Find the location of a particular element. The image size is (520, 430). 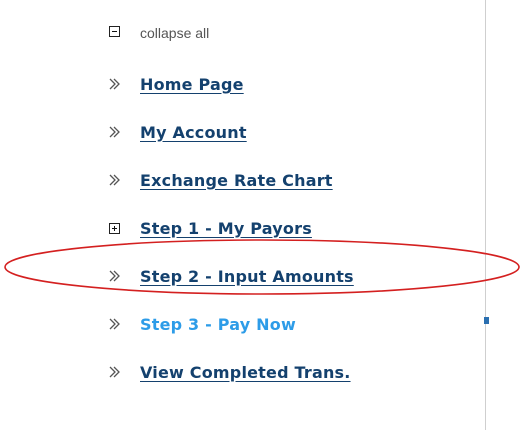

exchange-rate-chart-link: Exchange Rate Chart is located at coordinates (236, 180).